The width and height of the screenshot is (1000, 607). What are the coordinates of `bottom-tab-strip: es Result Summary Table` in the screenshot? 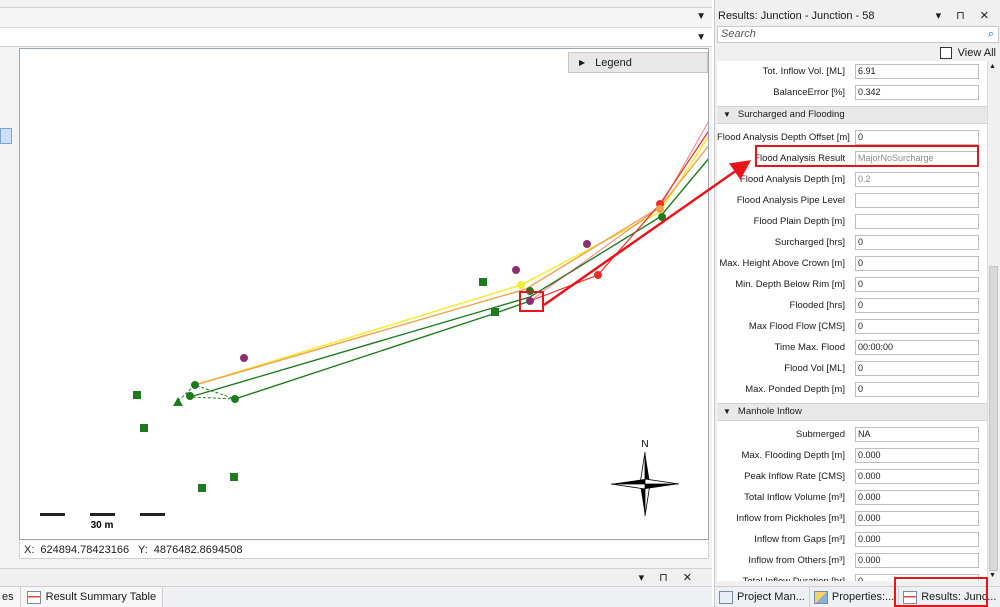 It's located at (356, 596).